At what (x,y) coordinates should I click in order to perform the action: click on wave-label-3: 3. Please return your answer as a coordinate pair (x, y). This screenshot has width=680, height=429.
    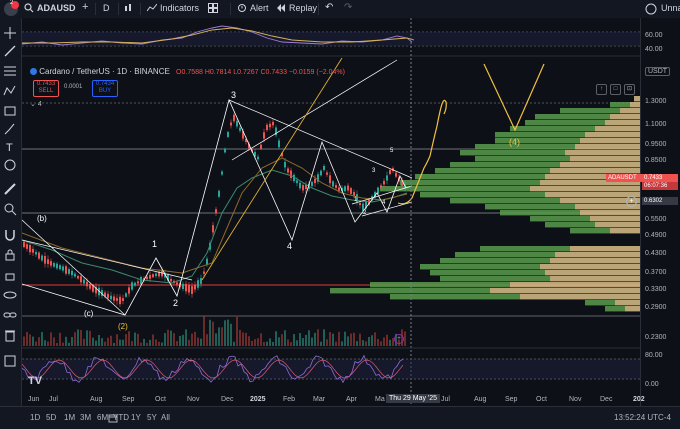
    Looking at the image, I should click on (234, 95).